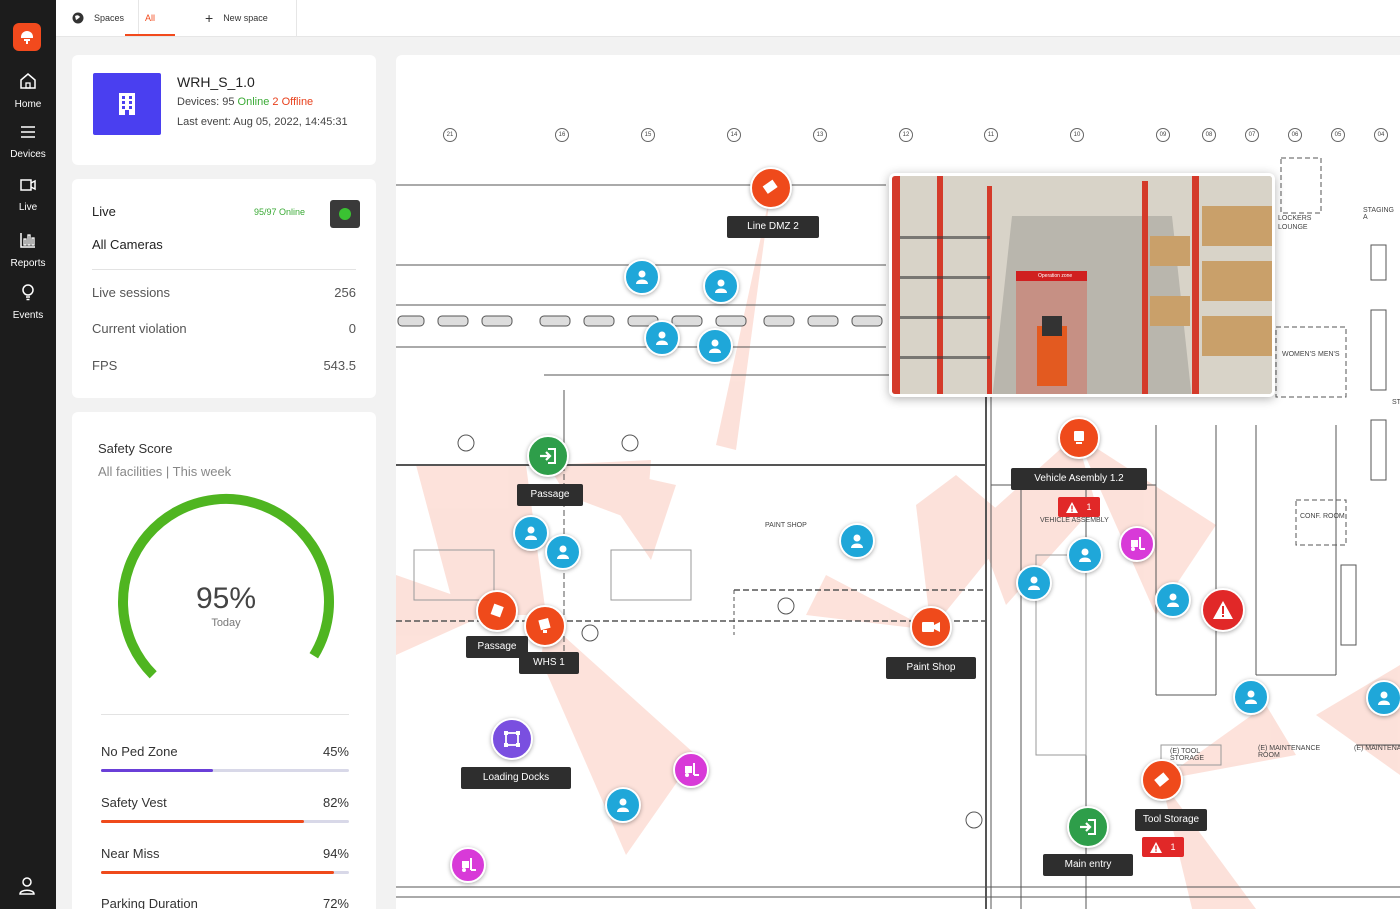 The height and width of the screenshot is (909, 1400). I want to click on devices-count: Devices: 95, so click(206, 102).